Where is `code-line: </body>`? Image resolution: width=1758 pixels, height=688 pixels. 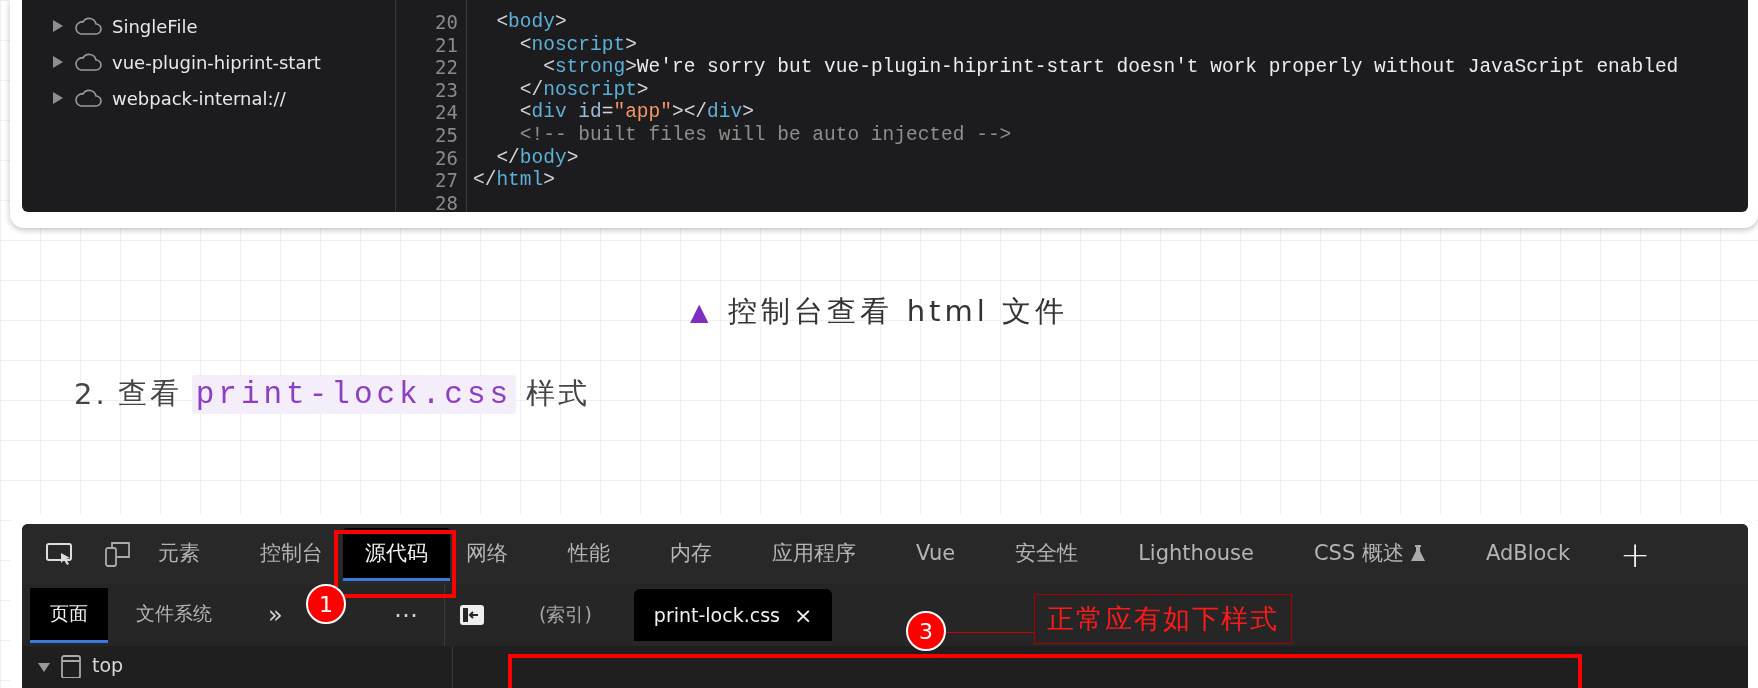 code-line: </body> is located at coordinates (537, 157).